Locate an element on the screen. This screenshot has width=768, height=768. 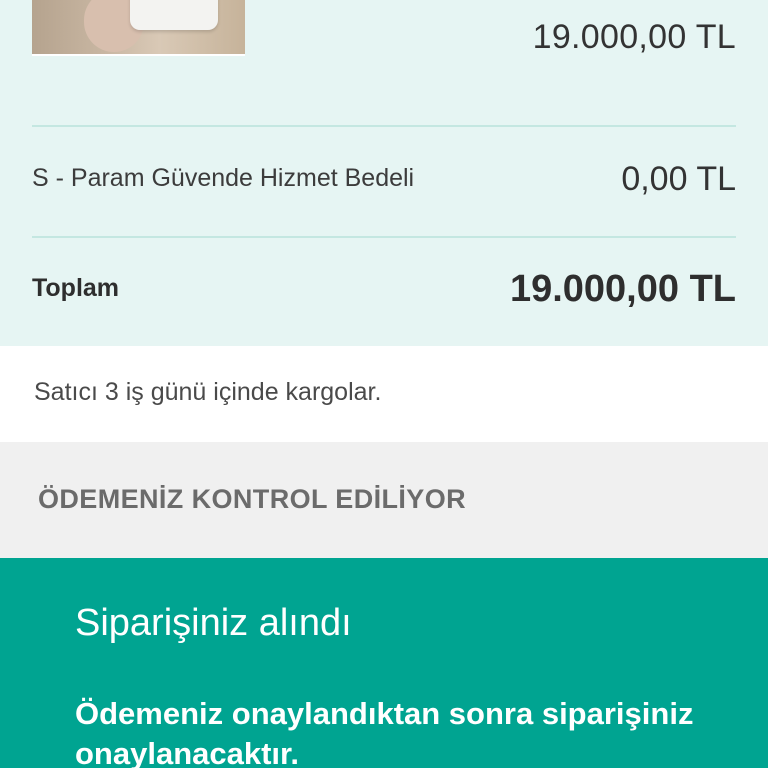
shipping-info: Satıcı 3 iş günü içinde kargolar. is located at coordinates (384, 394).